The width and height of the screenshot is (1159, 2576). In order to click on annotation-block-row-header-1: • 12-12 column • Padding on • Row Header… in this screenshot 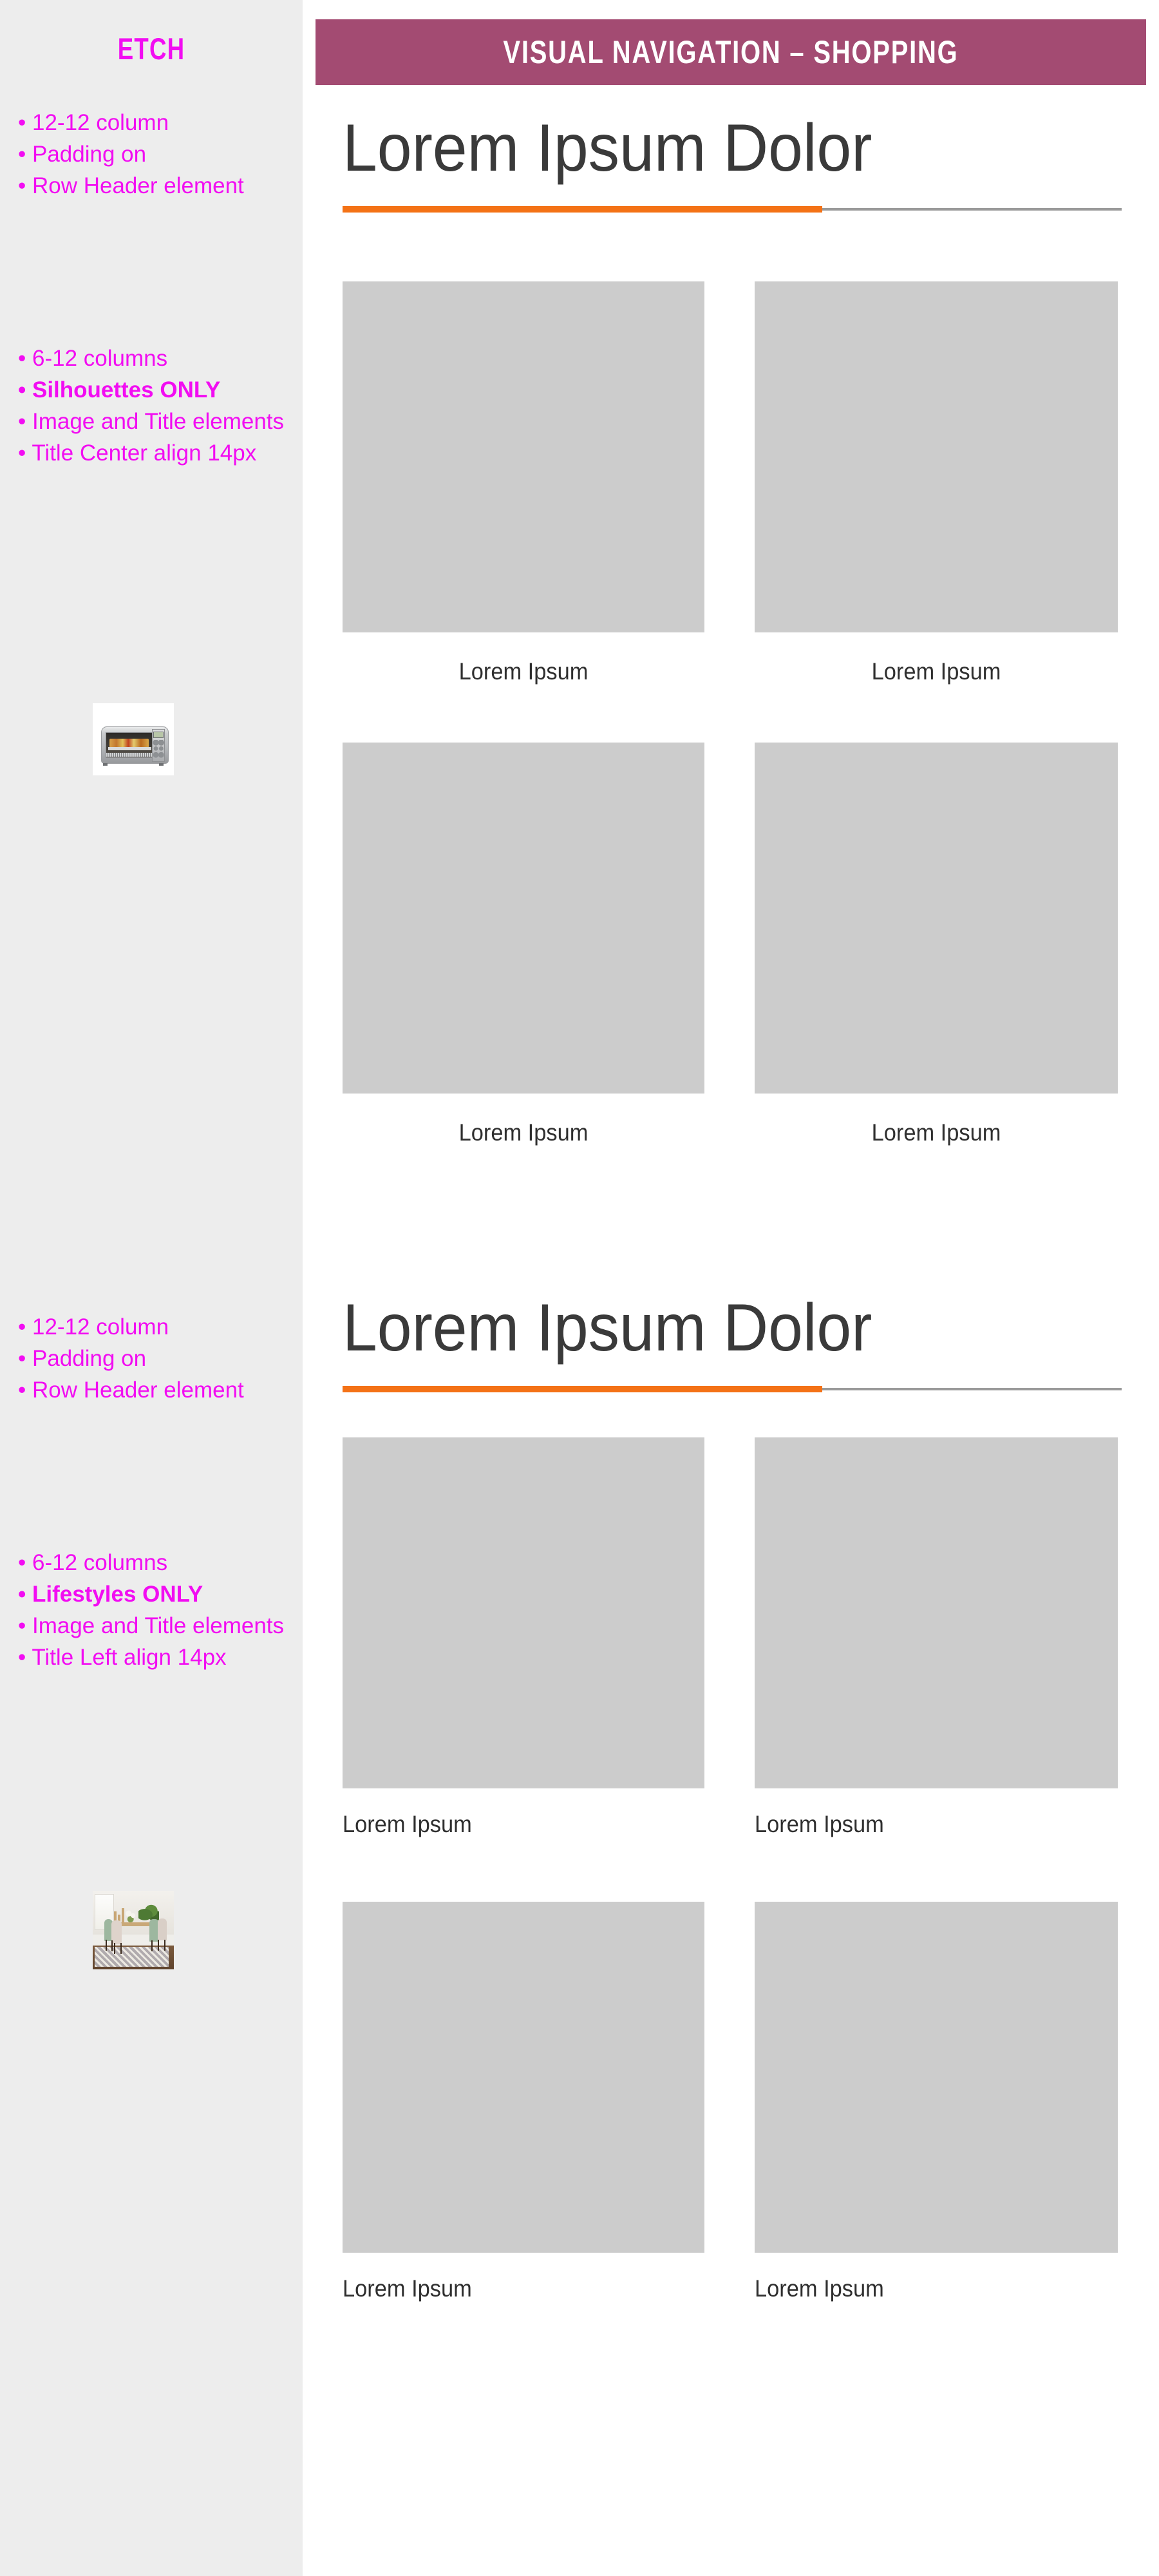, I will do `click(153, 155)`.